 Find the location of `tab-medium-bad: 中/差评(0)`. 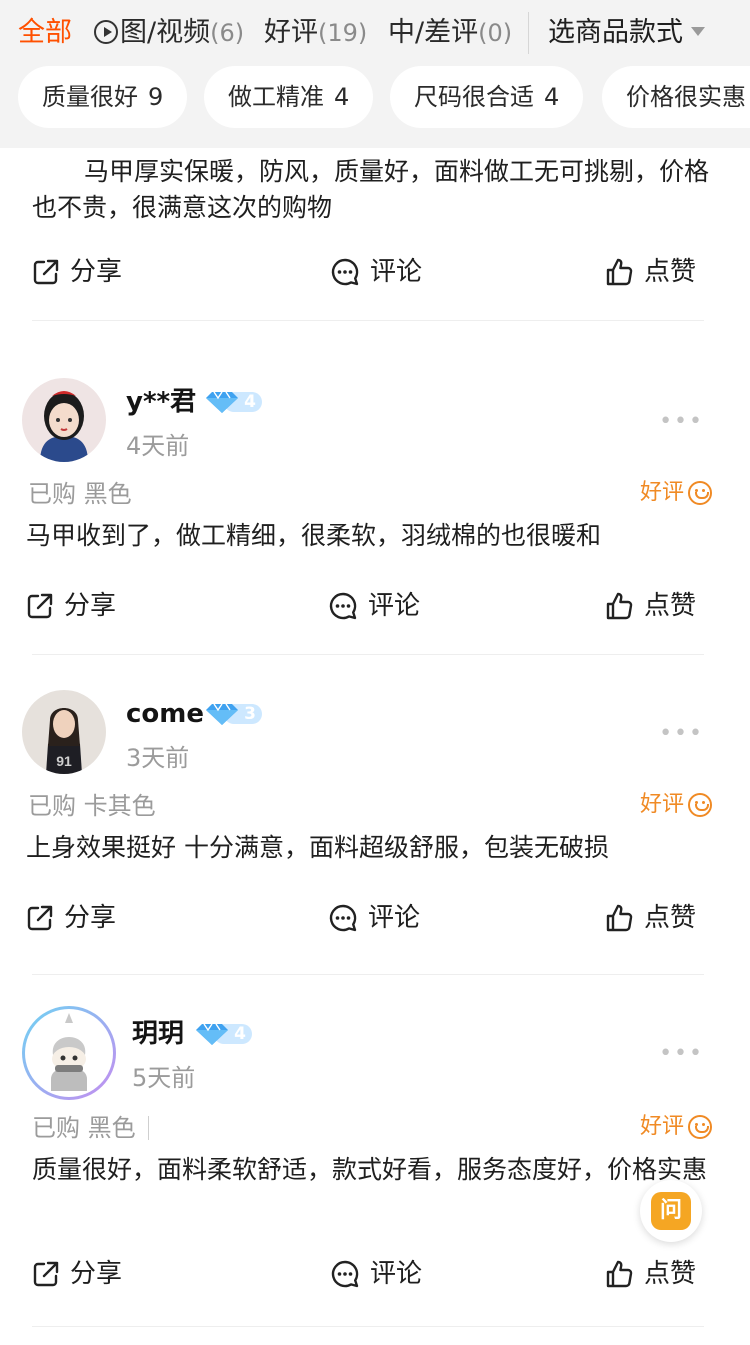

tab-medium-bad: 中/差评(0) is located at coordinates (450, 33).